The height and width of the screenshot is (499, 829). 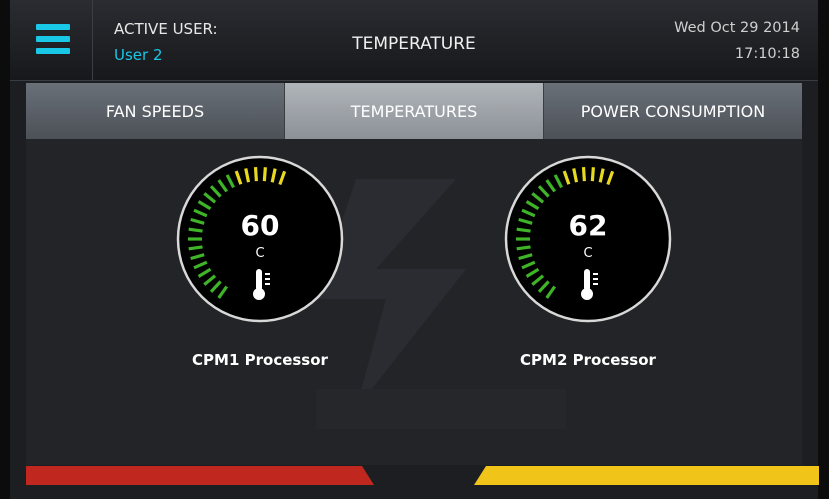 What do you see at coordinates (588, 225) in the screenshot?
I see `gauge-value: 62` at bounding box center [588, 225].